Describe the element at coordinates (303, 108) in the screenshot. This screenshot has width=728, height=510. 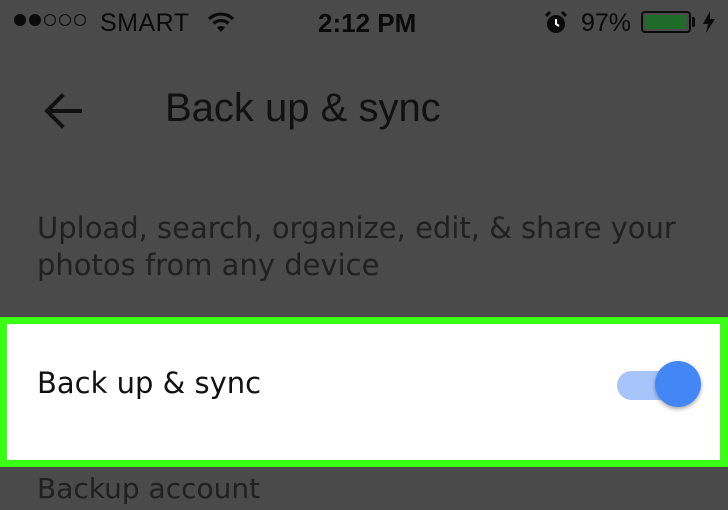
I see `page-title: Back up & sync` at that location.